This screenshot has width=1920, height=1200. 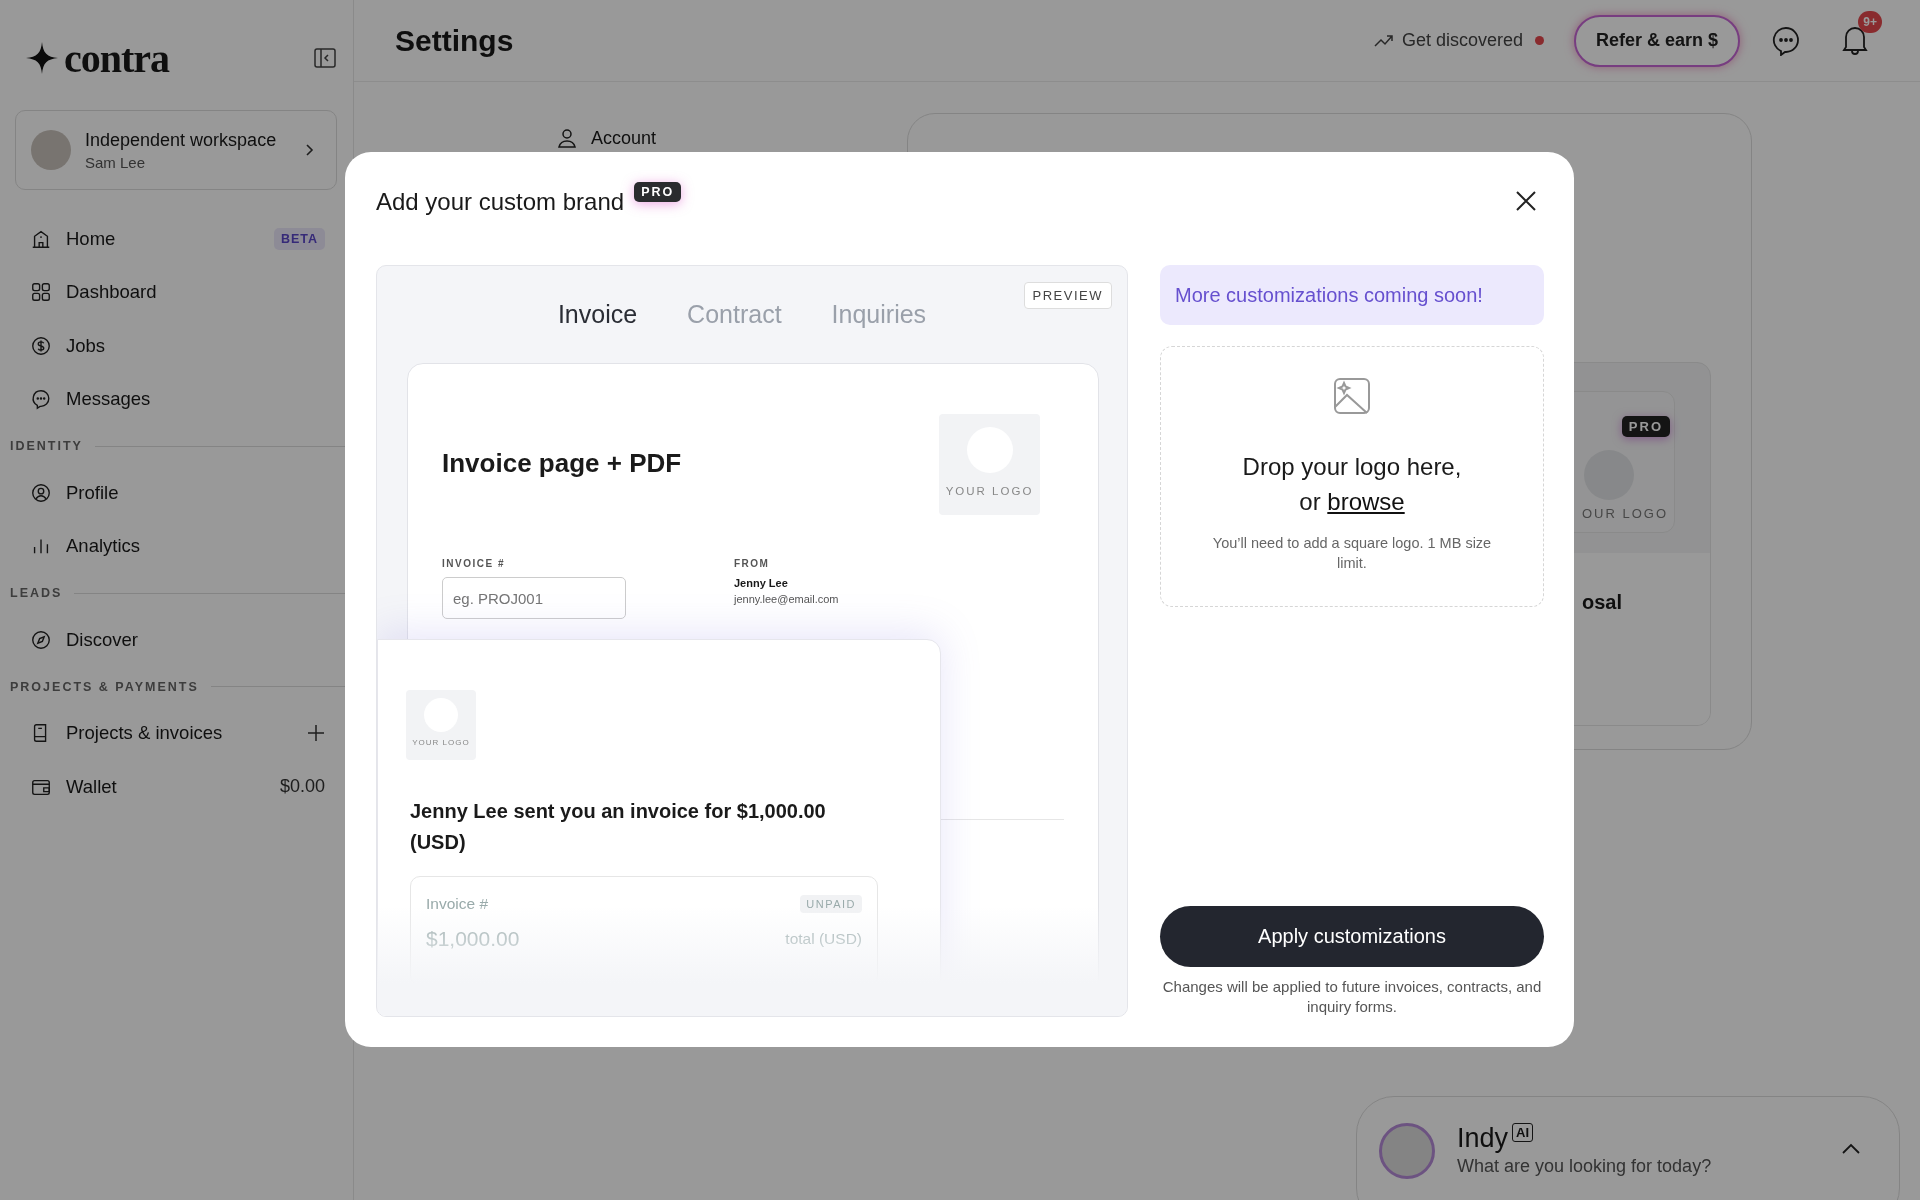 I want to click on assistant-prompt: What are you looking for today?, so click(x=1585, y=1166).